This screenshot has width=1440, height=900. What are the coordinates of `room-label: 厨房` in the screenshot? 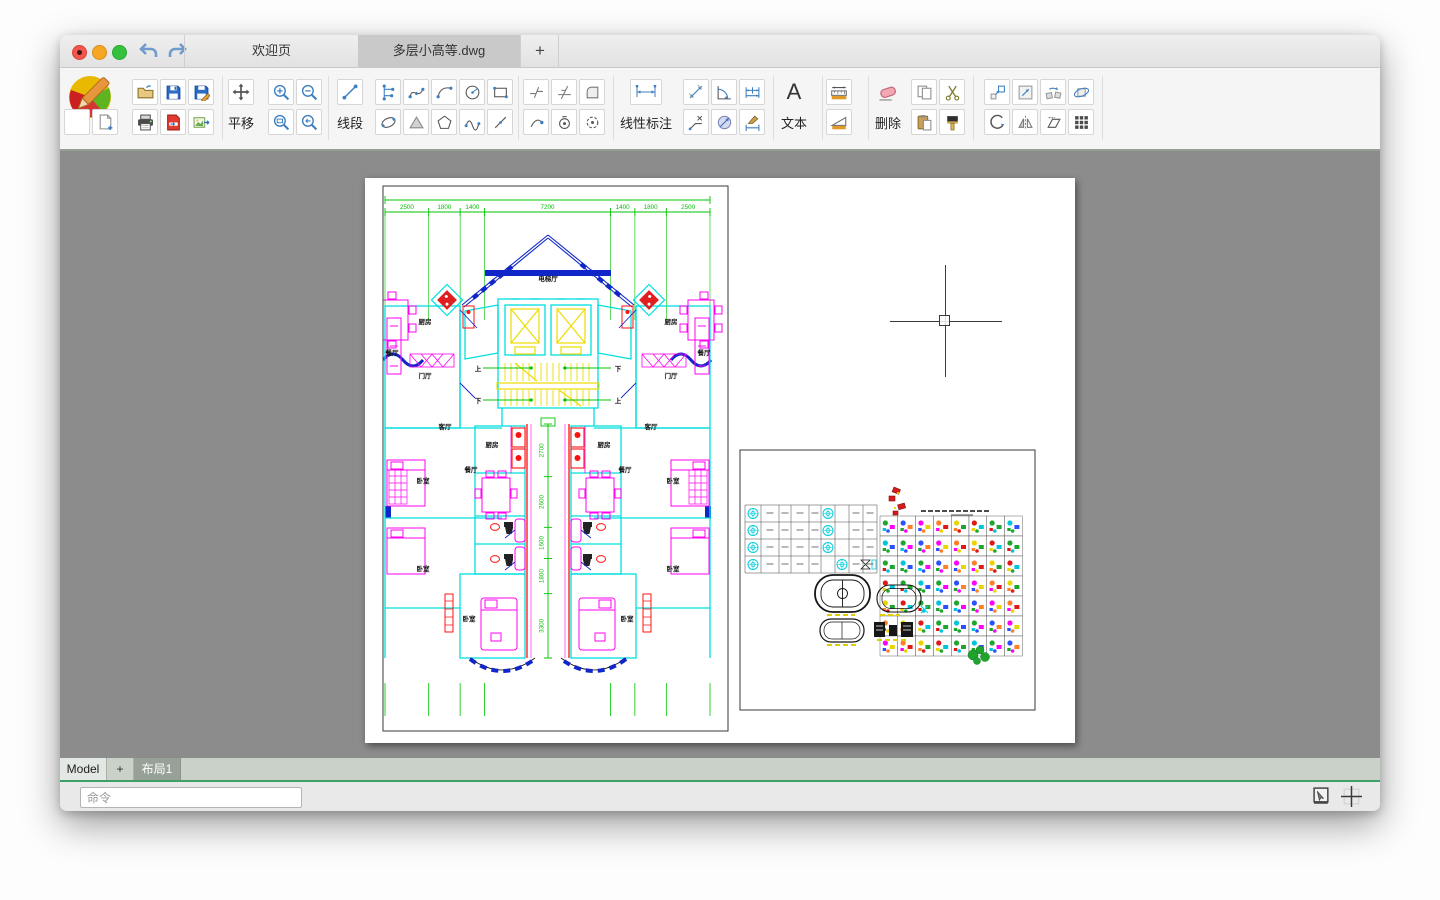 It's located at (672, 321).